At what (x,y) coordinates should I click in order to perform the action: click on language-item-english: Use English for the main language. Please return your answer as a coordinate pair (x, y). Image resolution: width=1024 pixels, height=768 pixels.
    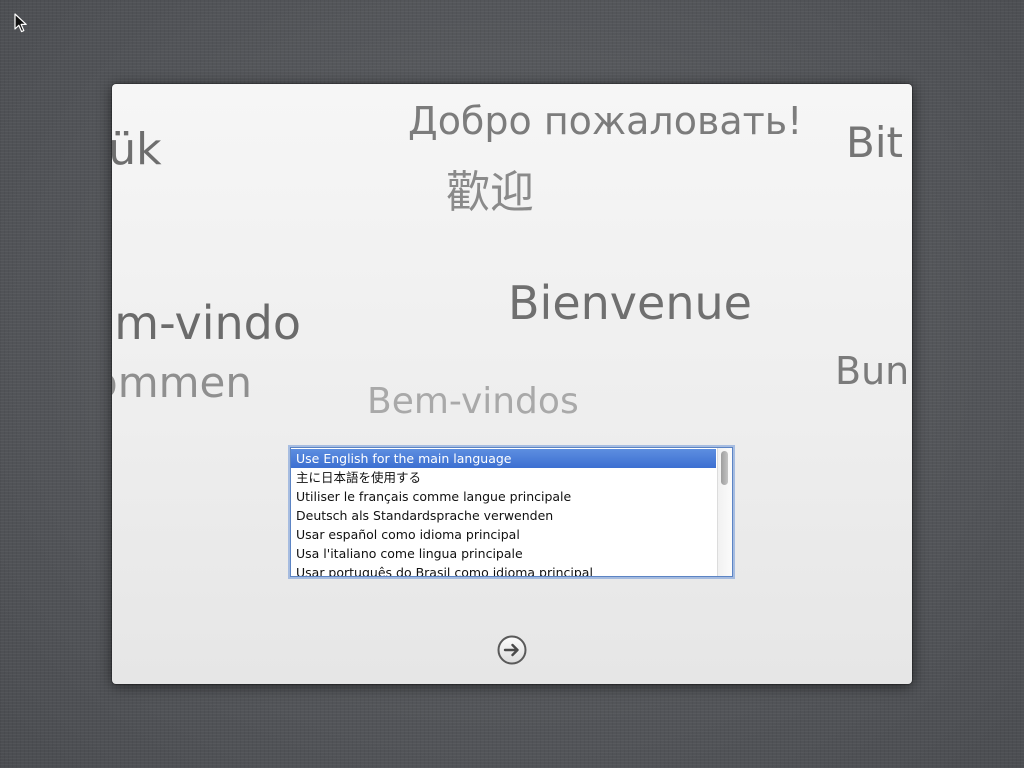
    Looking at the image, I should click on (503, 458).